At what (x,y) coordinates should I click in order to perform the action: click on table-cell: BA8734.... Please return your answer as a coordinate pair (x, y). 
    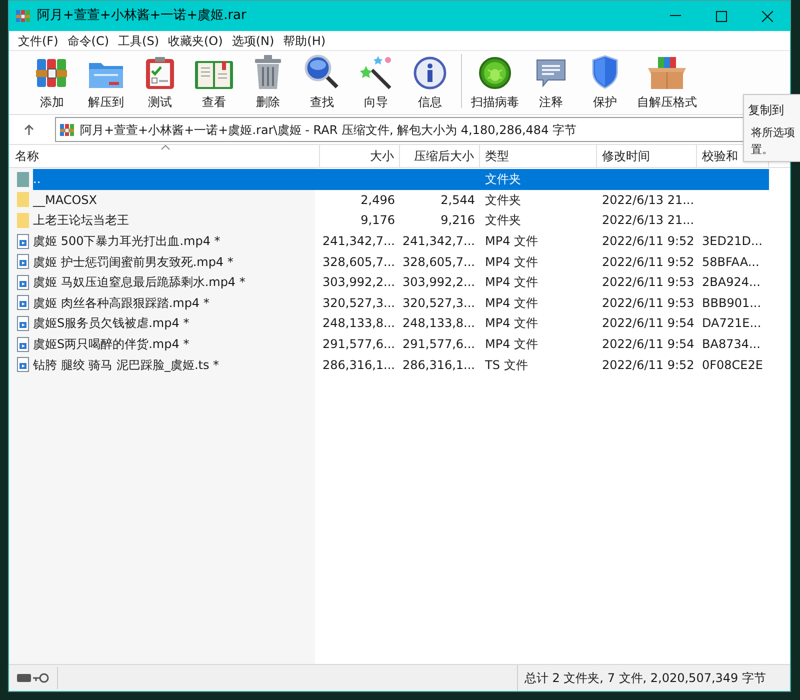
    Looking at the image, I should click on (731, 344).